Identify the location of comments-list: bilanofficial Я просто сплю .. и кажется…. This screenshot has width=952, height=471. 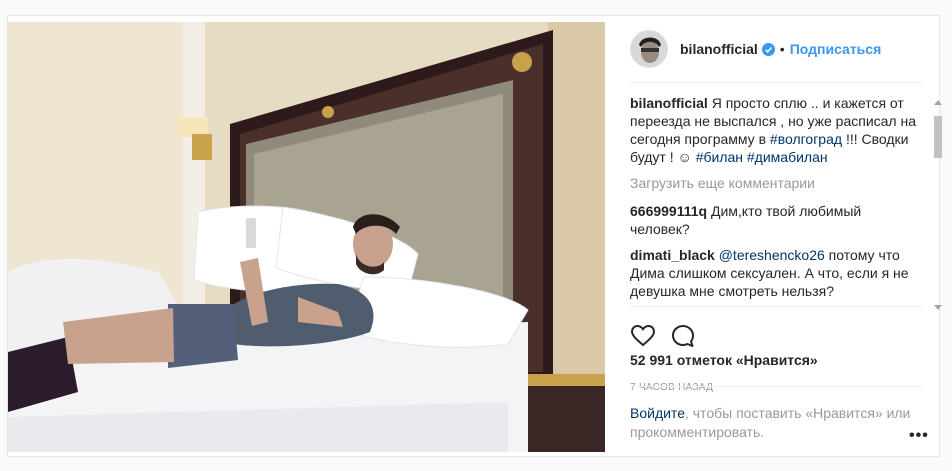
(775, 197).